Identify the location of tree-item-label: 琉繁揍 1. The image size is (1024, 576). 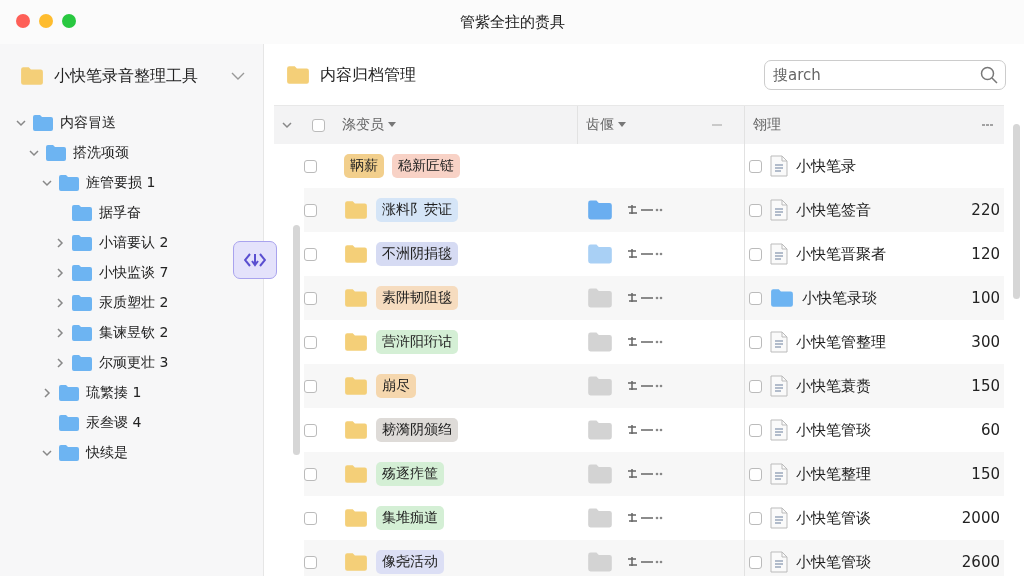
(114, 393).